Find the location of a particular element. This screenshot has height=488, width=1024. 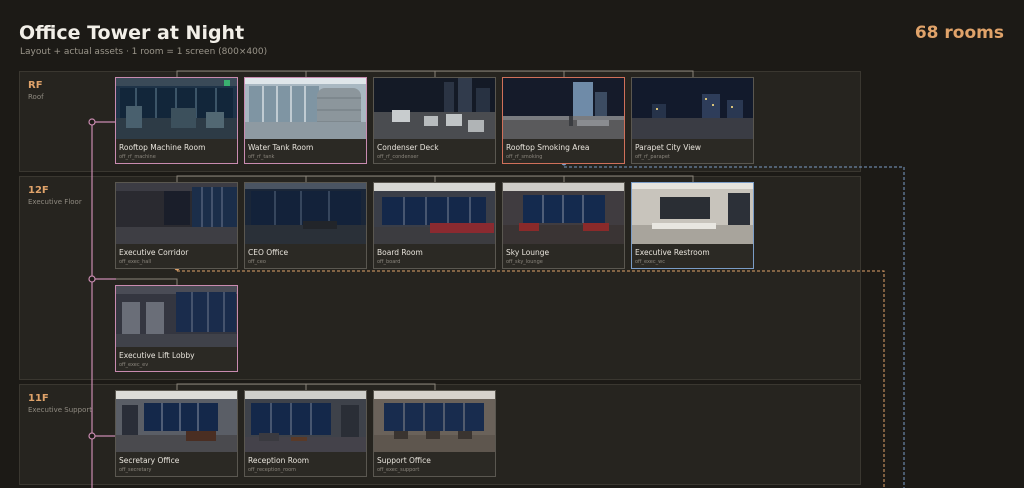

room-card-parapet-city-view: Parapet City View off_rf_parapet is located at coordinates (692, 120).